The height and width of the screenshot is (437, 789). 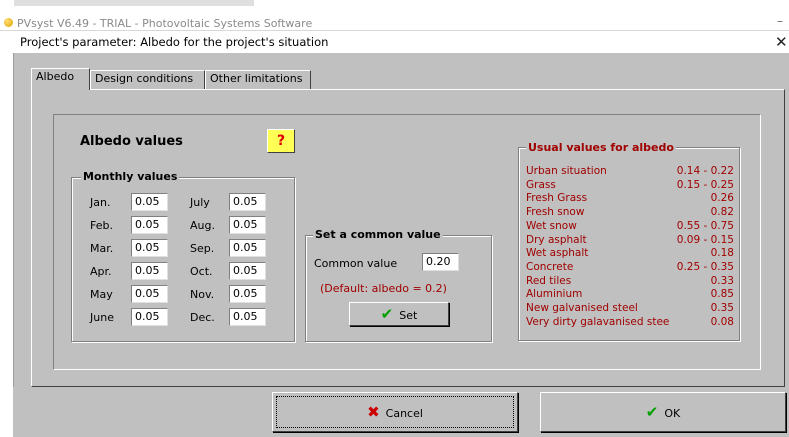 I want to click on usual-value-row: Very dirty galavanised stee 0.08, so click(x=630, y=322).